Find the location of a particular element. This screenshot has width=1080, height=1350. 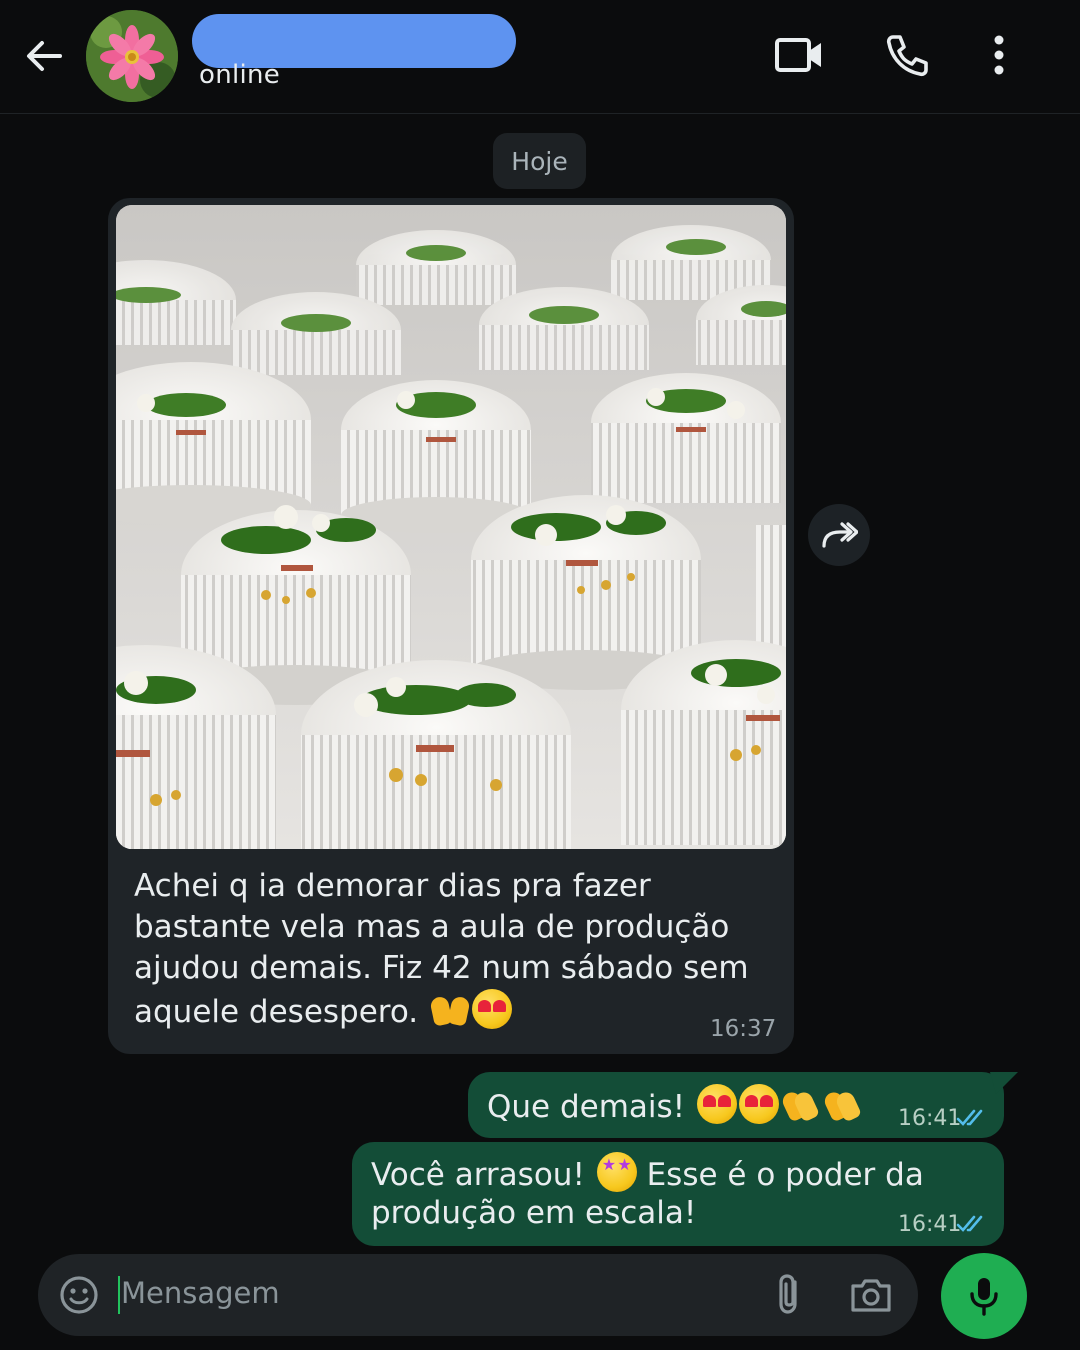

outgoing-message-2-line-1: Você arrasou! Esse é o poder da is located at coordinates (647, 1174).